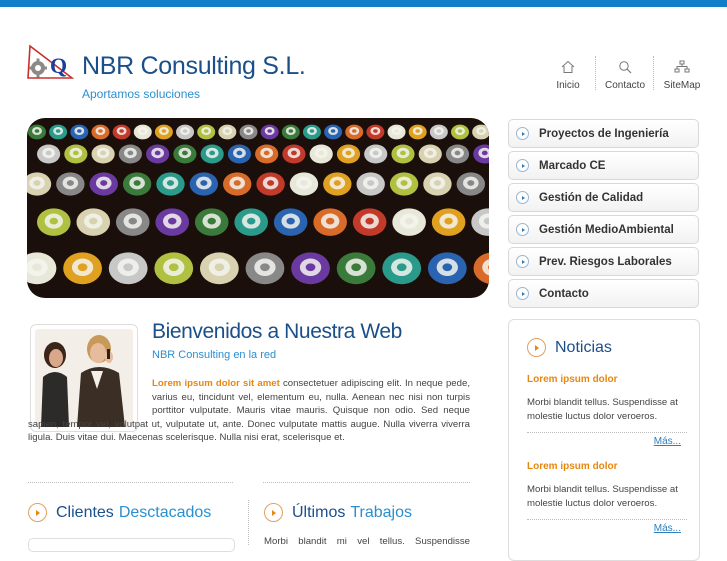 This screenshot has height=561, width=727. Describe the element at coordinates (568, 85) in the screenshot. I see `nav-inicio-label: Inicio` at that location.